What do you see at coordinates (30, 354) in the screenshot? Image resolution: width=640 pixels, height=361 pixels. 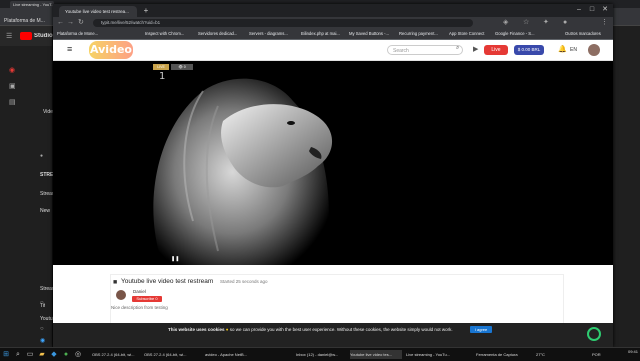 I see `task-view-icon: ▭` at bounding box center [30, 354].